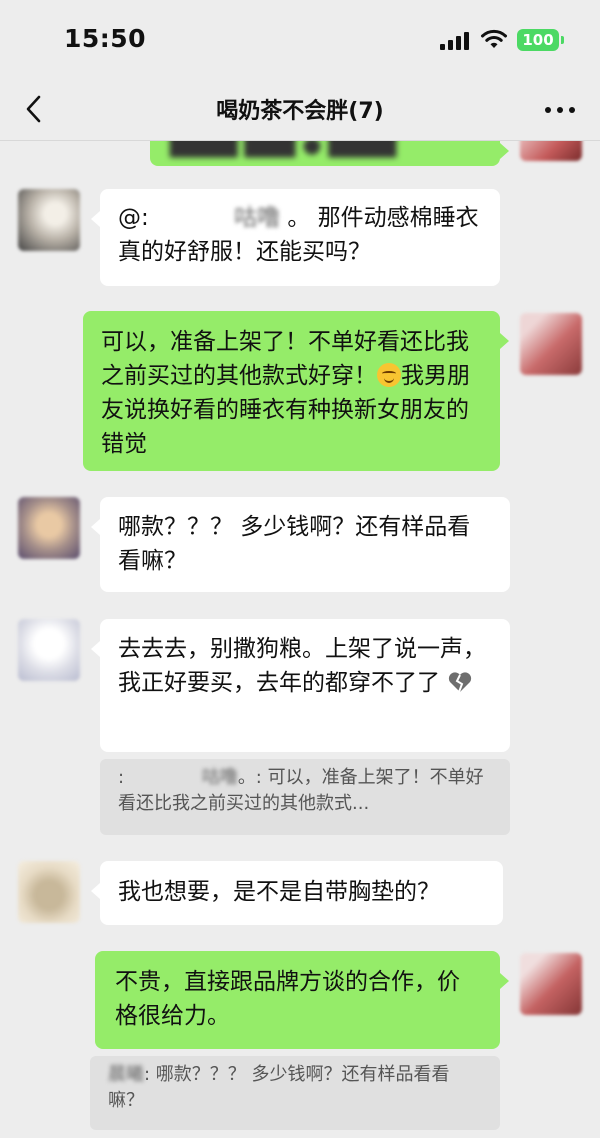  What do you see at coordinates (279, 1087) in the screenshot?
I see `quote-text: : 哪款？？？ 多少钱啊？还有样品看看嘛？` at bounding box center [279, 1087].